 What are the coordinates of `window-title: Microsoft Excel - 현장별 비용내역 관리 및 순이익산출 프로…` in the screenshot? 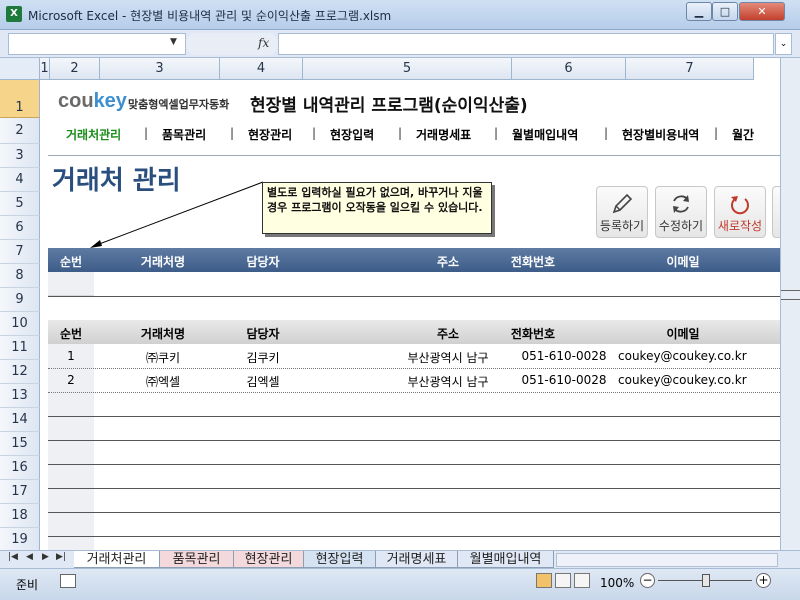 It's located at (210, 16).